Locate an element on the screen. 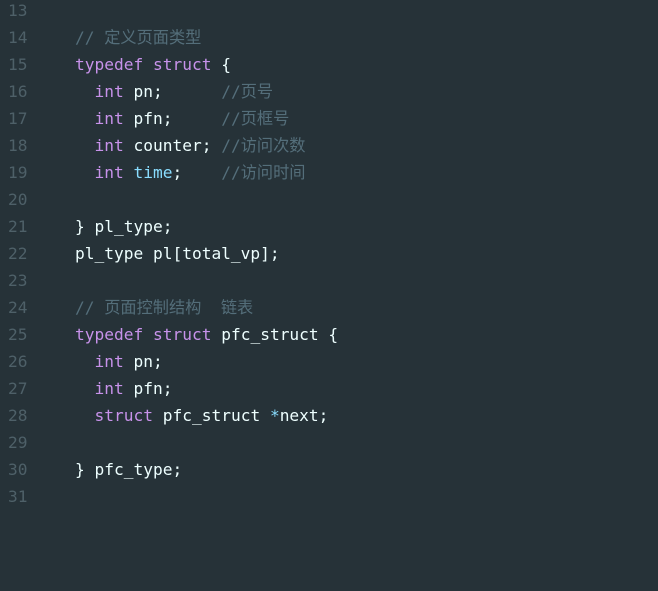 The height and width of the screenshot is (591, 658). line-number: 28 is located at coordinates (18, 415).